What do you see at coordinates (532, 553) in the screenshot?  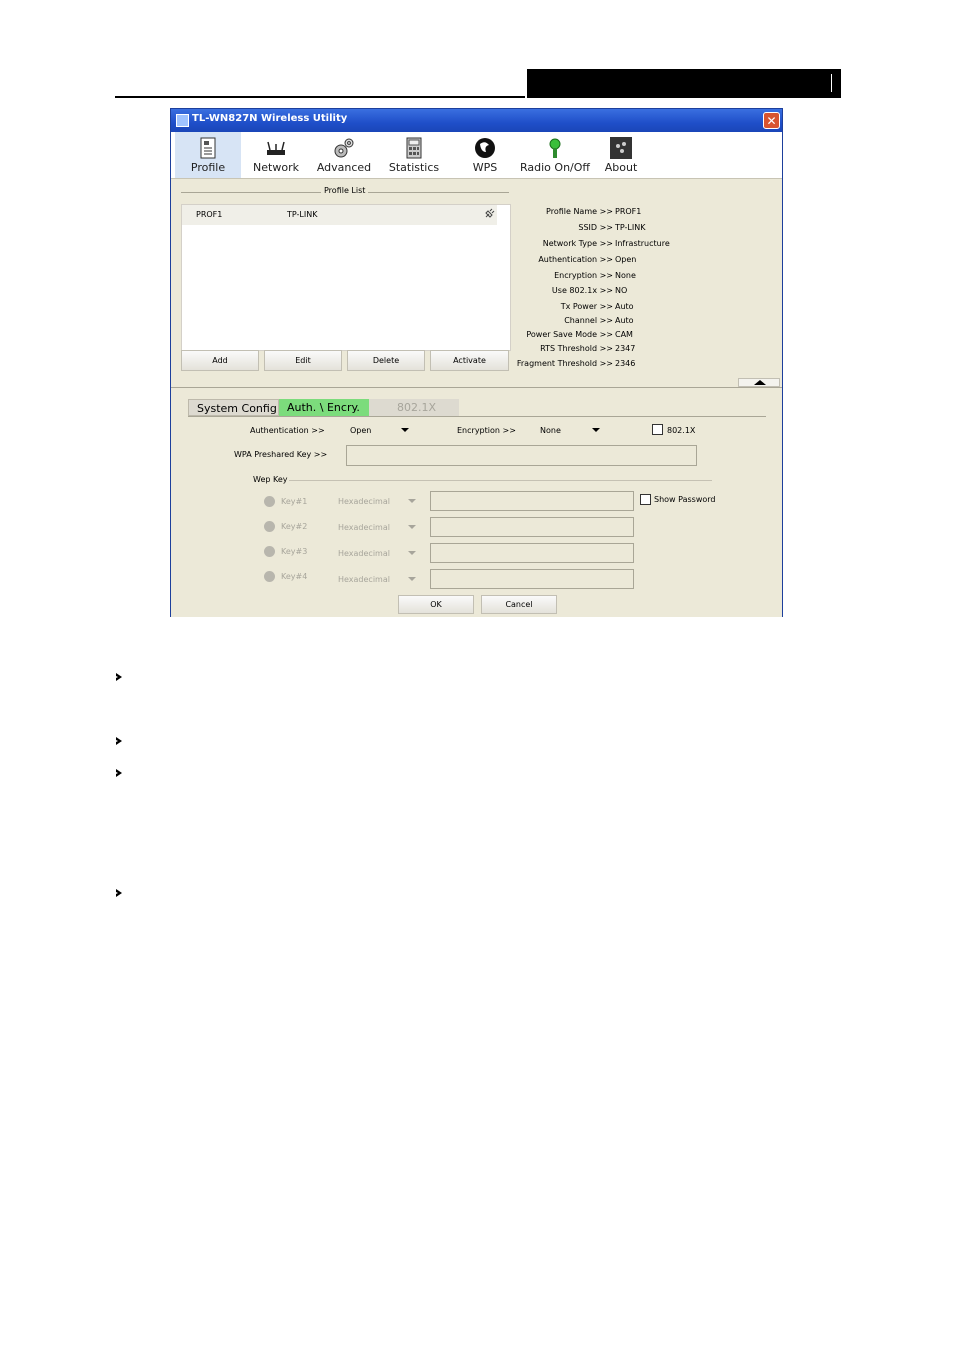 I see `key3-input` at bounding box center [532, 553].